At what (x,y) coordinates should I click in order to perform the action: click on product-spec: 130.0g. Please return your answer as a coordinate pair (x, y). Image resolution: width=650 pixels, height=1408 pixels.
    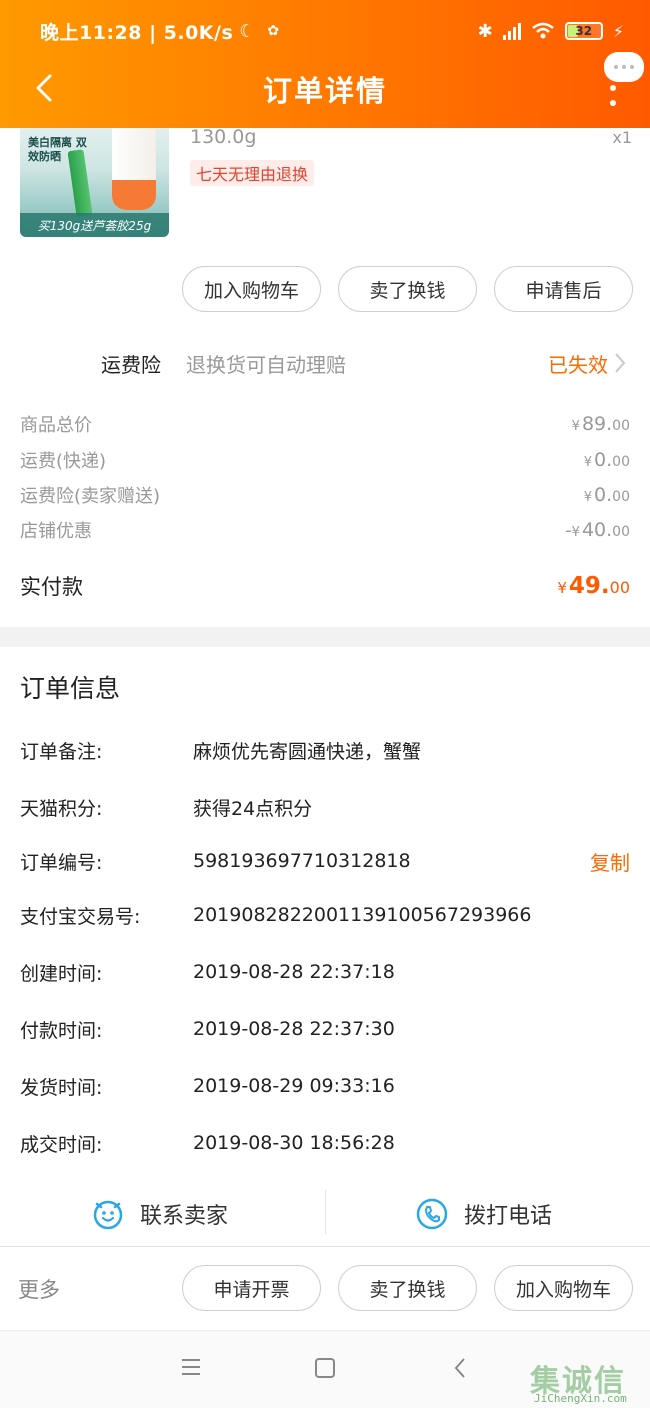
    Looking at the image, I should click on (223, 137).